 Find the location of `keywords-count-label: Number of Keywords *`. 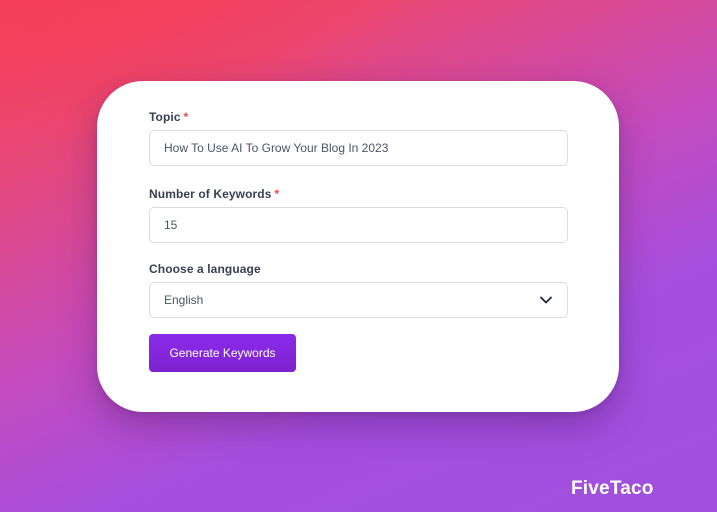

keywords-count-label: Number of Keywords * is located at coordinates (214, 194).